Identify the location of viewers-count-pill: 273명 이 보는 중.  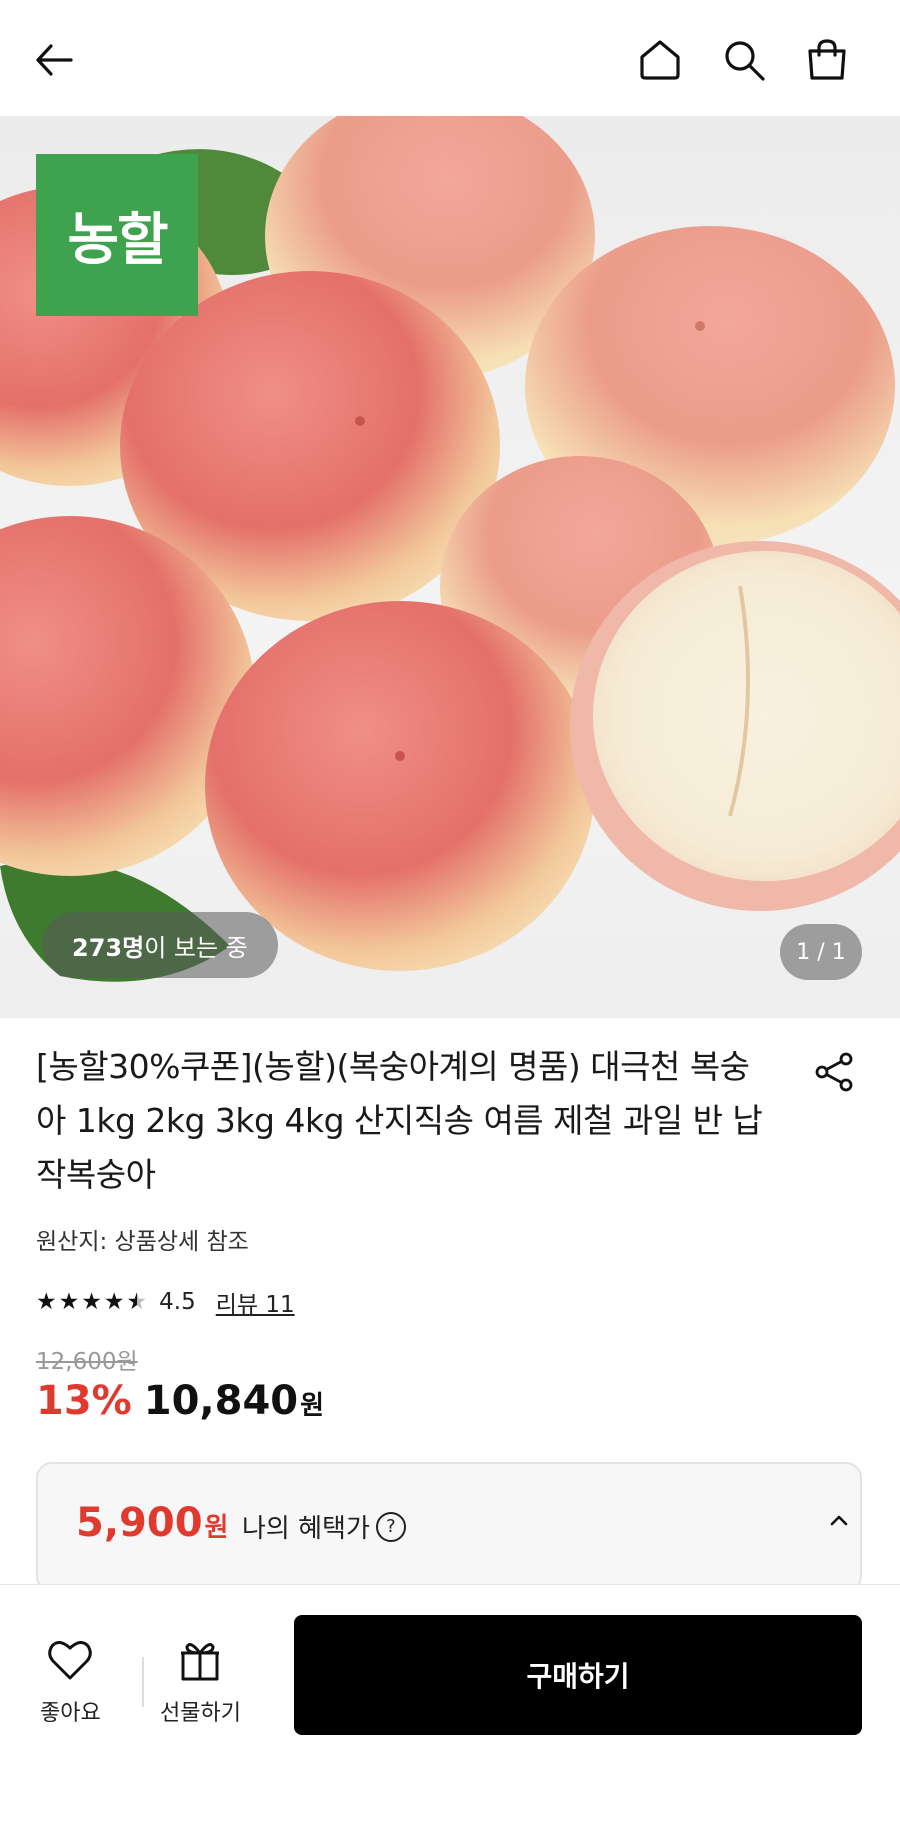
(160, 945).